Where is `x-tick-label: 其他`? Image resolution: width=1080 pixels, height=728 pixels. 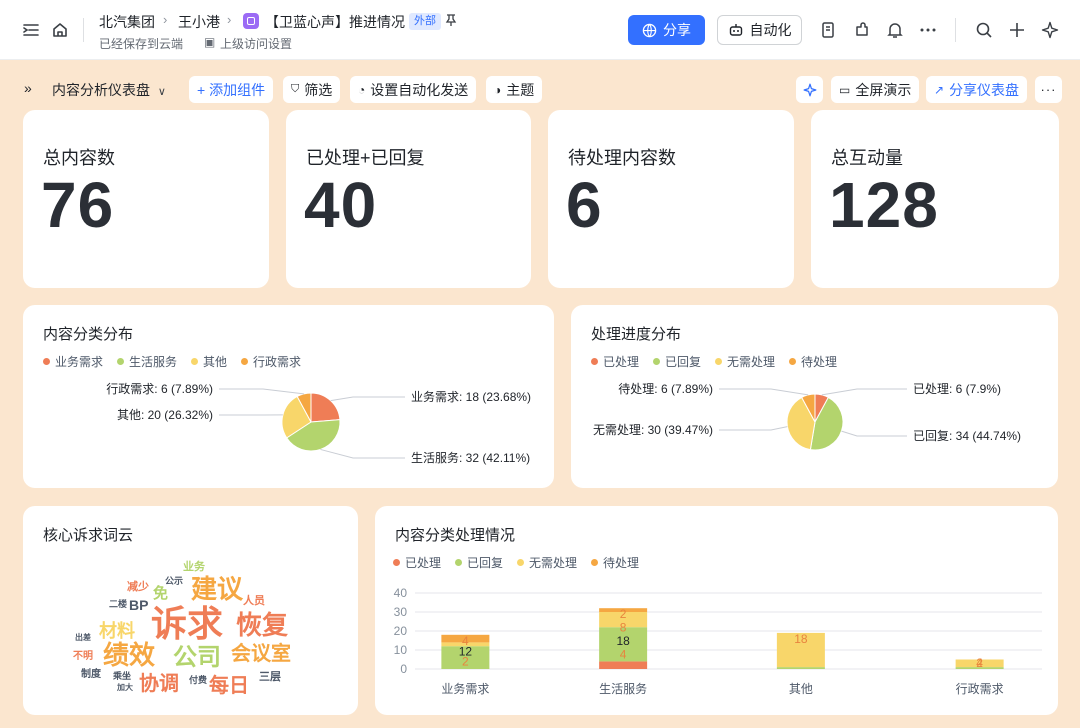
x-tick-label: 其他 is located at coordinates (801, 689).